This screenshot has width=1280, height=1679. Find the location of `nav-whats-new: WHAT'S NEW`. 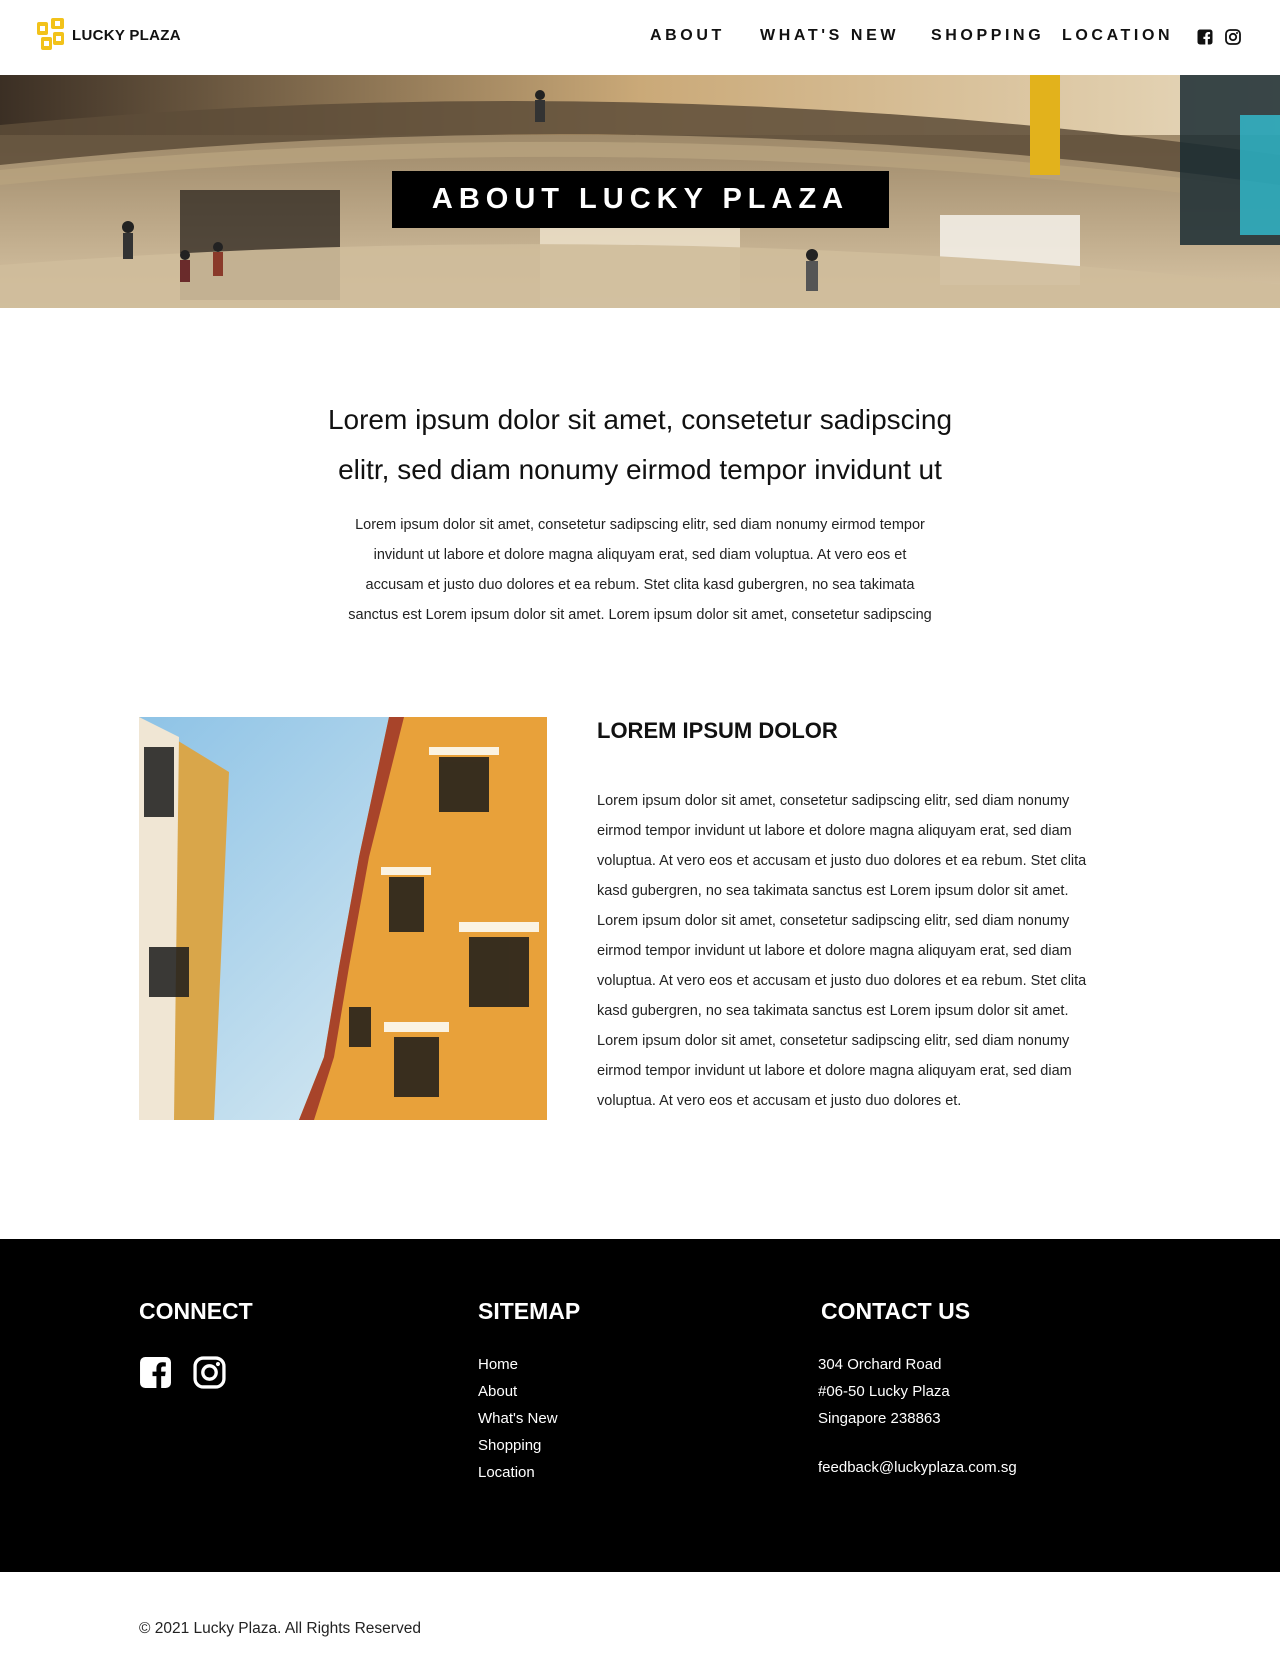

nav-whats-new: WHAT'S NEW is located at coordinates (829, 36).